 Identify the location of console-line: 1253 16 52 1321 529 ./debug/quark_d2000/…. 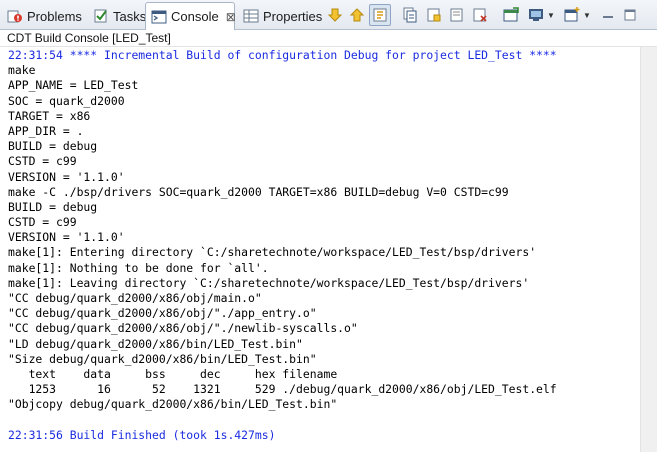
(282, 389).